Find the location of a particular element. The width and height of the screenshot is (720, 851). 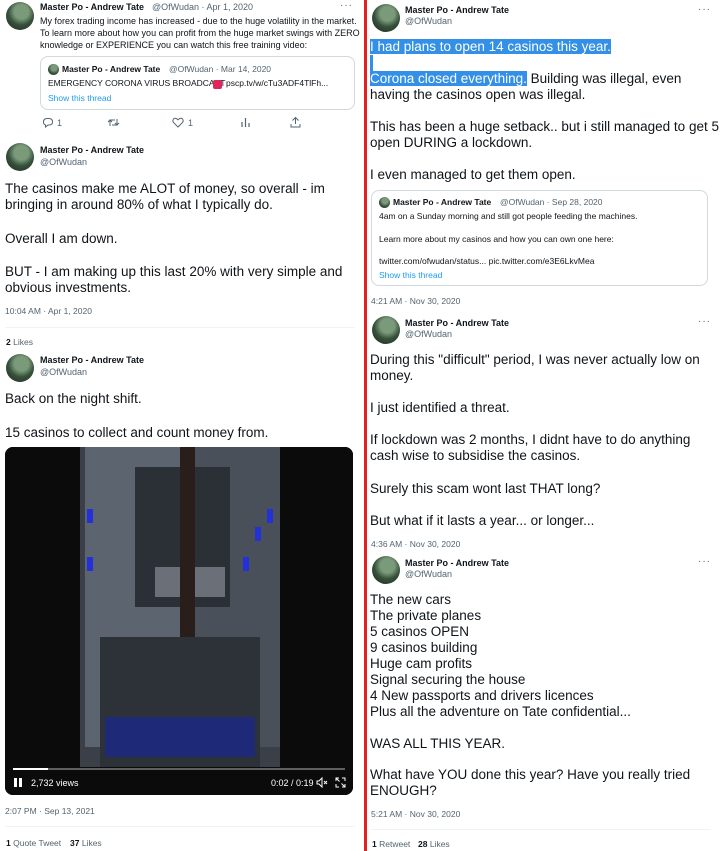

tweet-text-line: Signal securing the house is located at coordinates (448, 679).